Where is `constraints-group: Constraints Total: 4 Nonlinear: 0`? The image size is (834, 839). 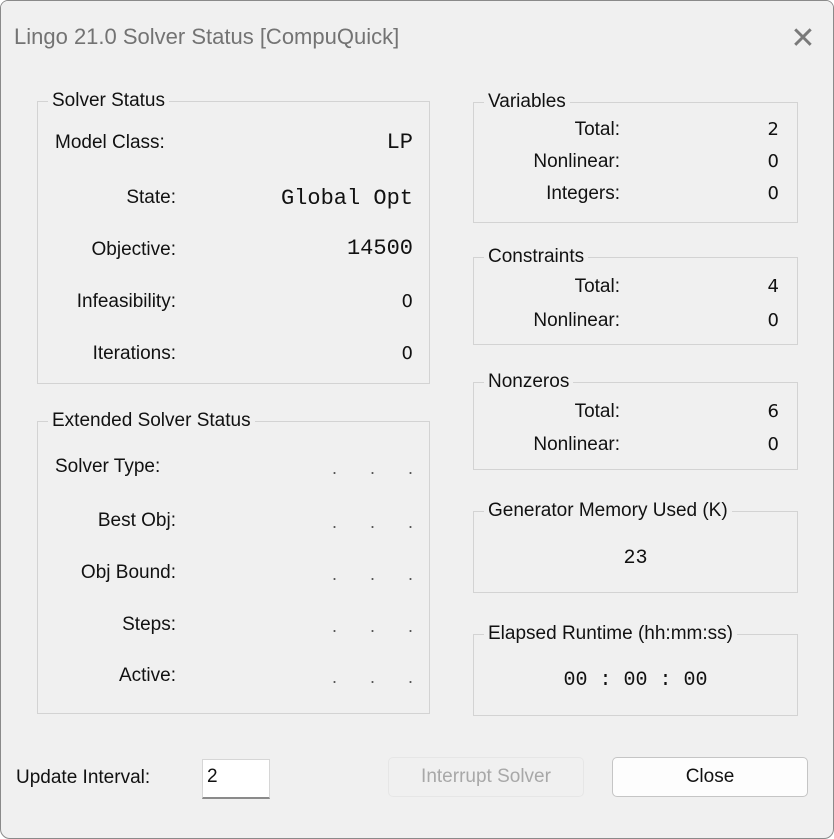 constraints-group: Constraints Total: 4 Nonlinear: 0 is located at coordinates (635, 294).